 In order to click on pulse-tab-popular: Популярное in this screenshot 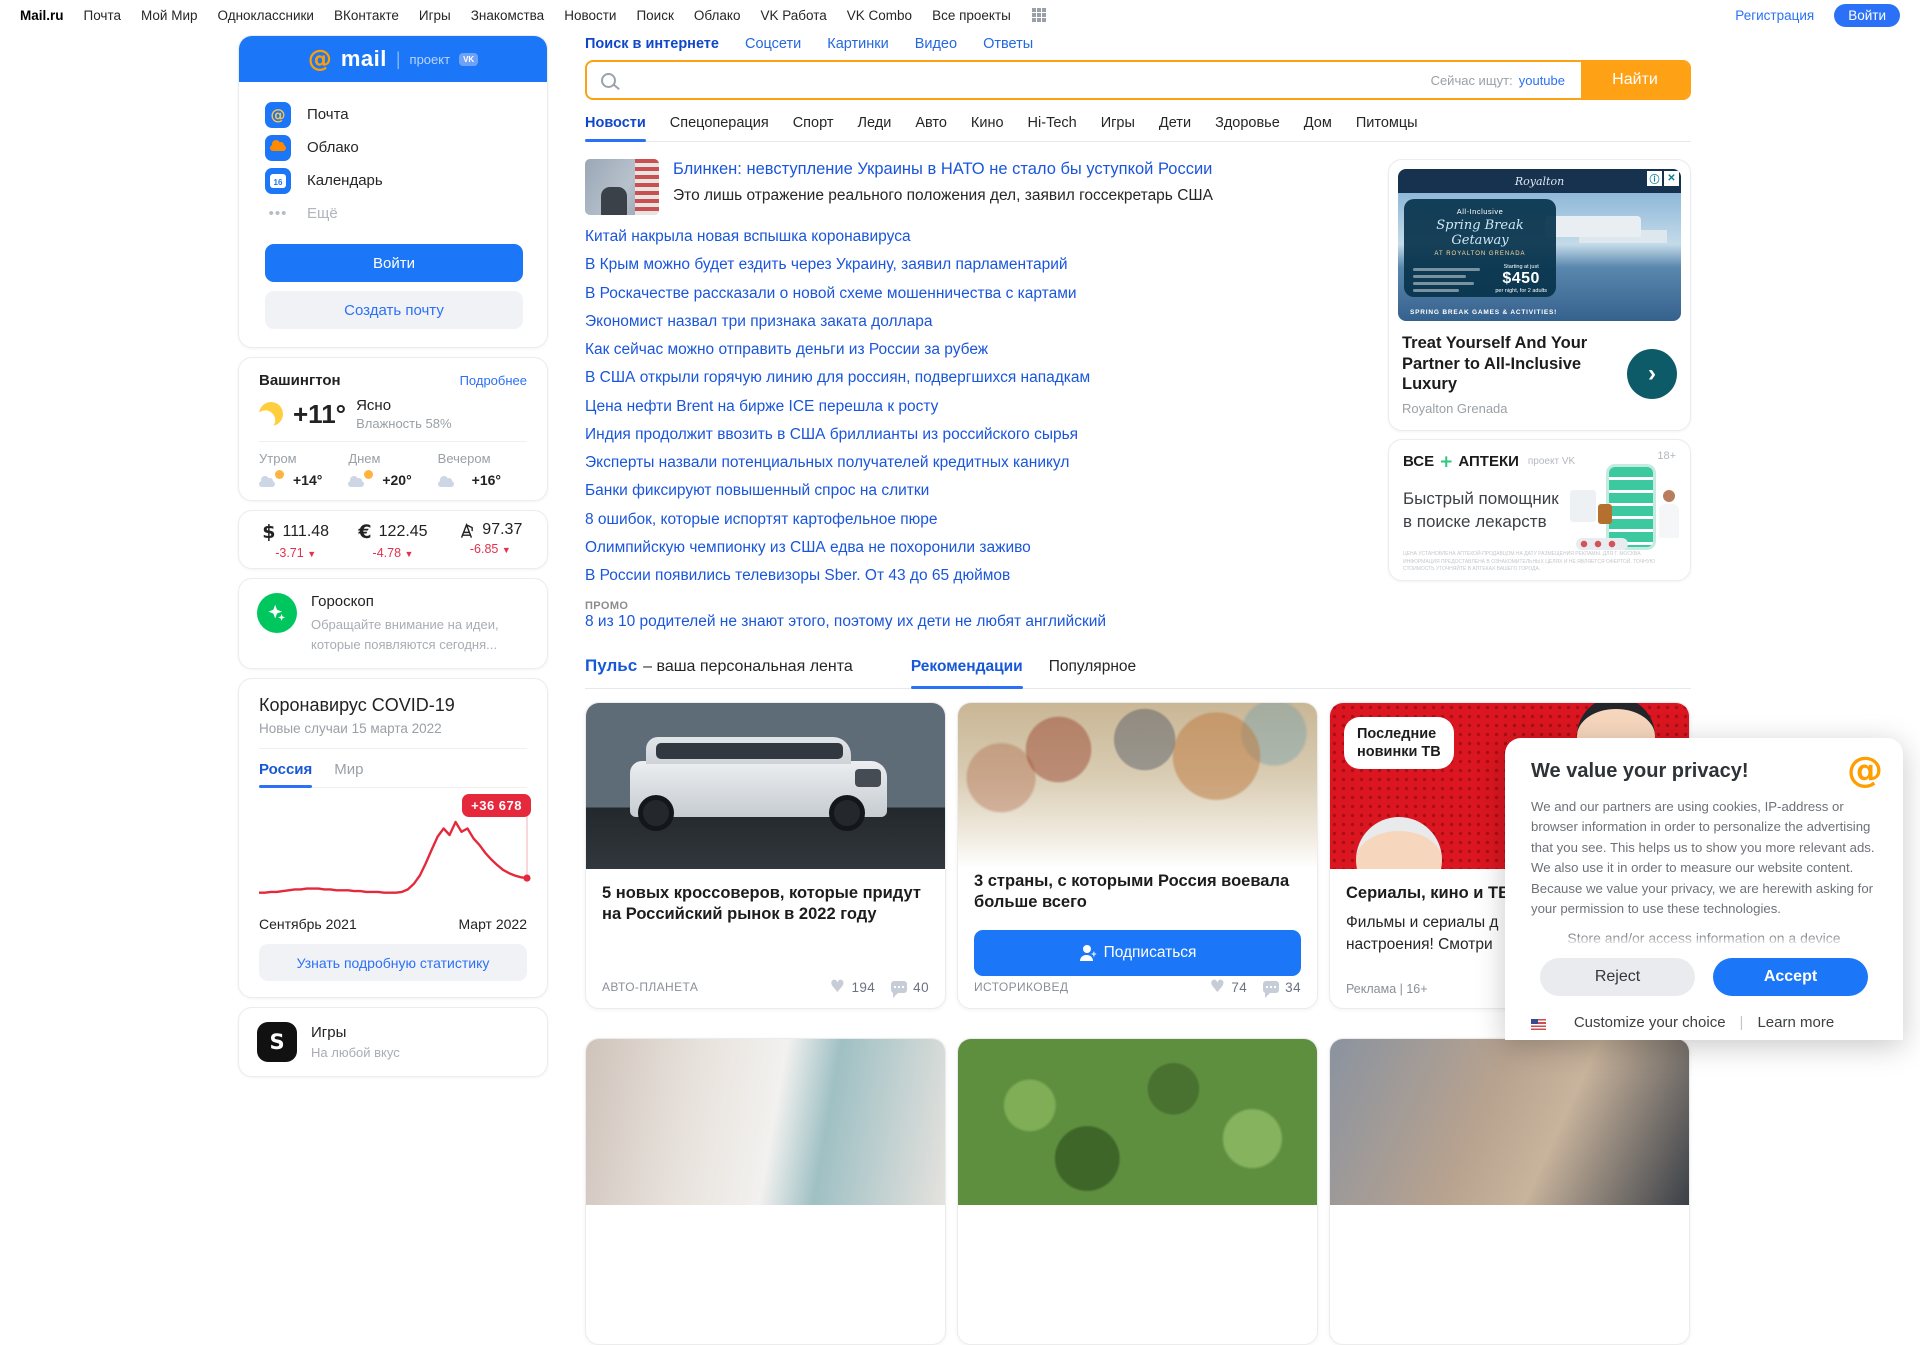, I will do `click(1092, 667)`.